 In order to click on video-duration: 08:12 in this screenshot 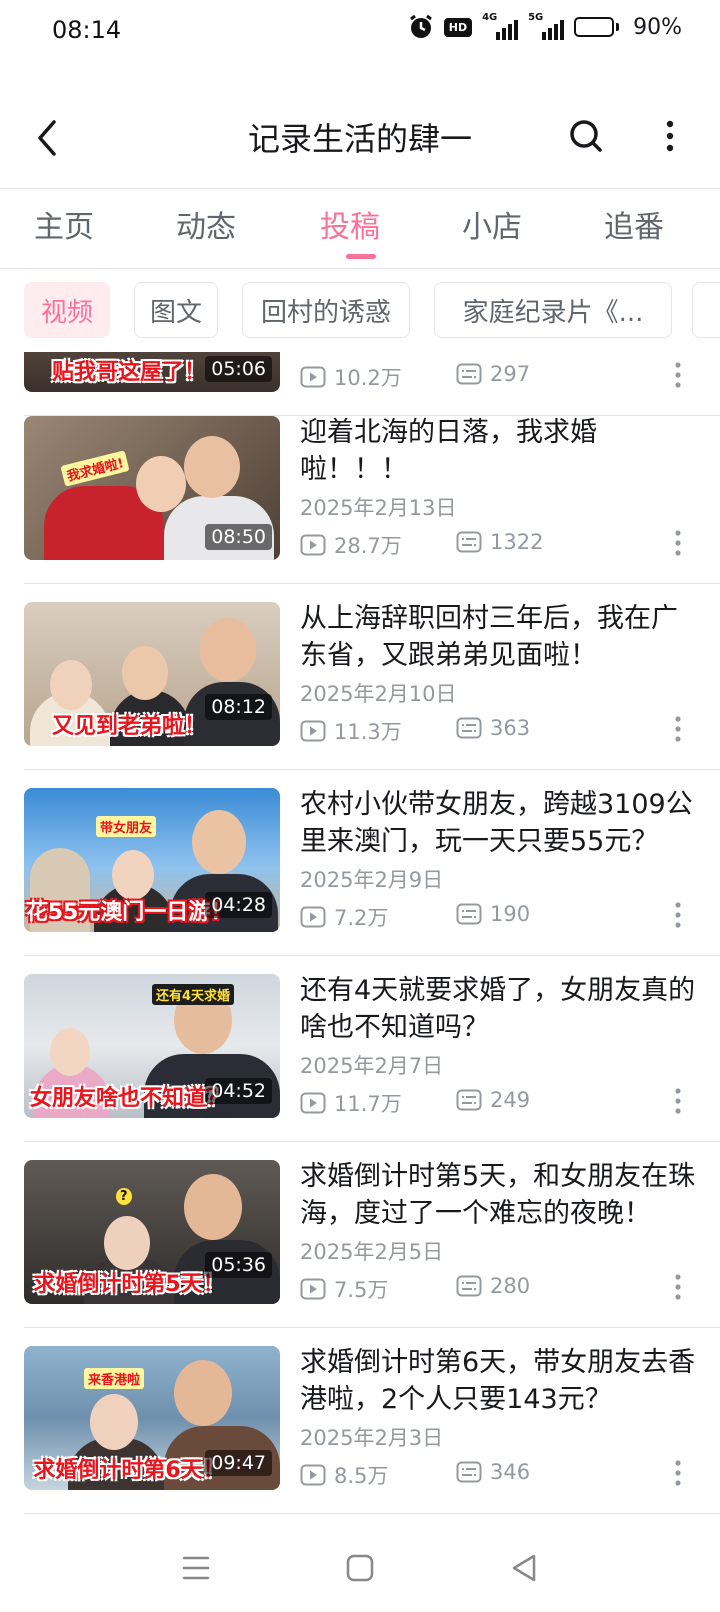, I will do `click(238, 707)`.